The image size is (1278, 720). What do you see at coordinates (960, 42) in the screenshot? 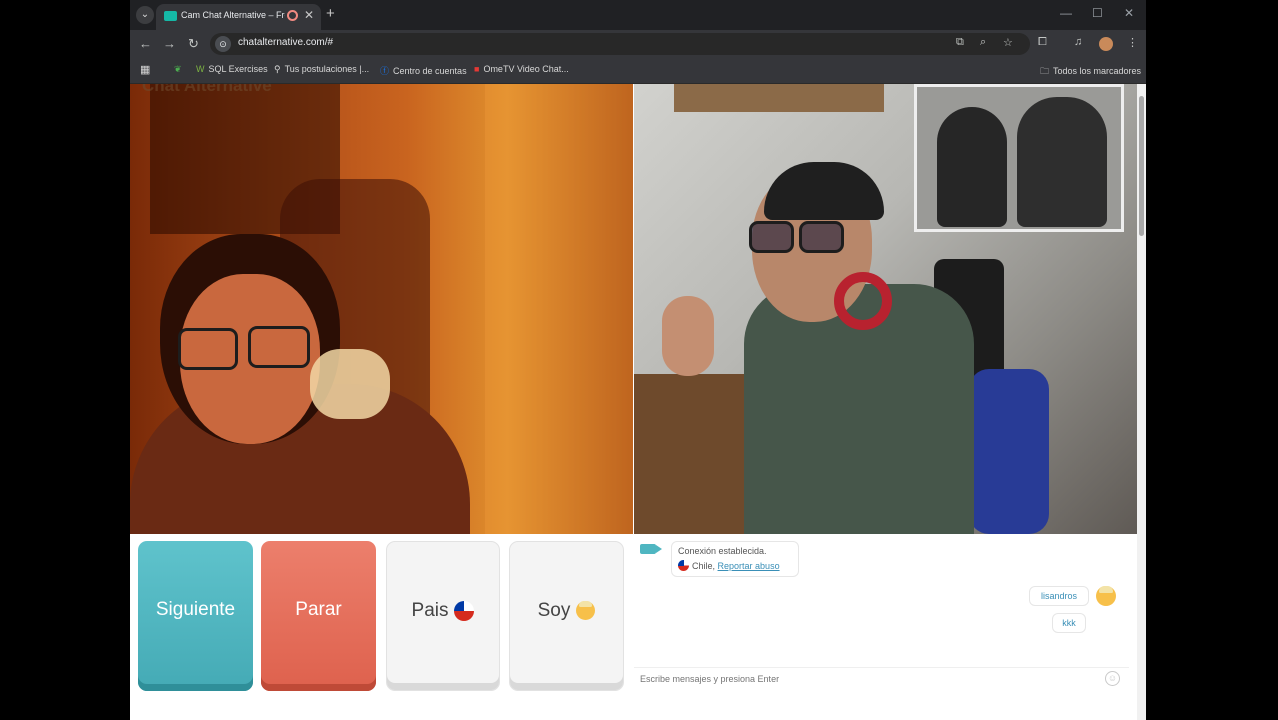
I see `install-app-icon: ⧉` at bounding box center [960, 42].